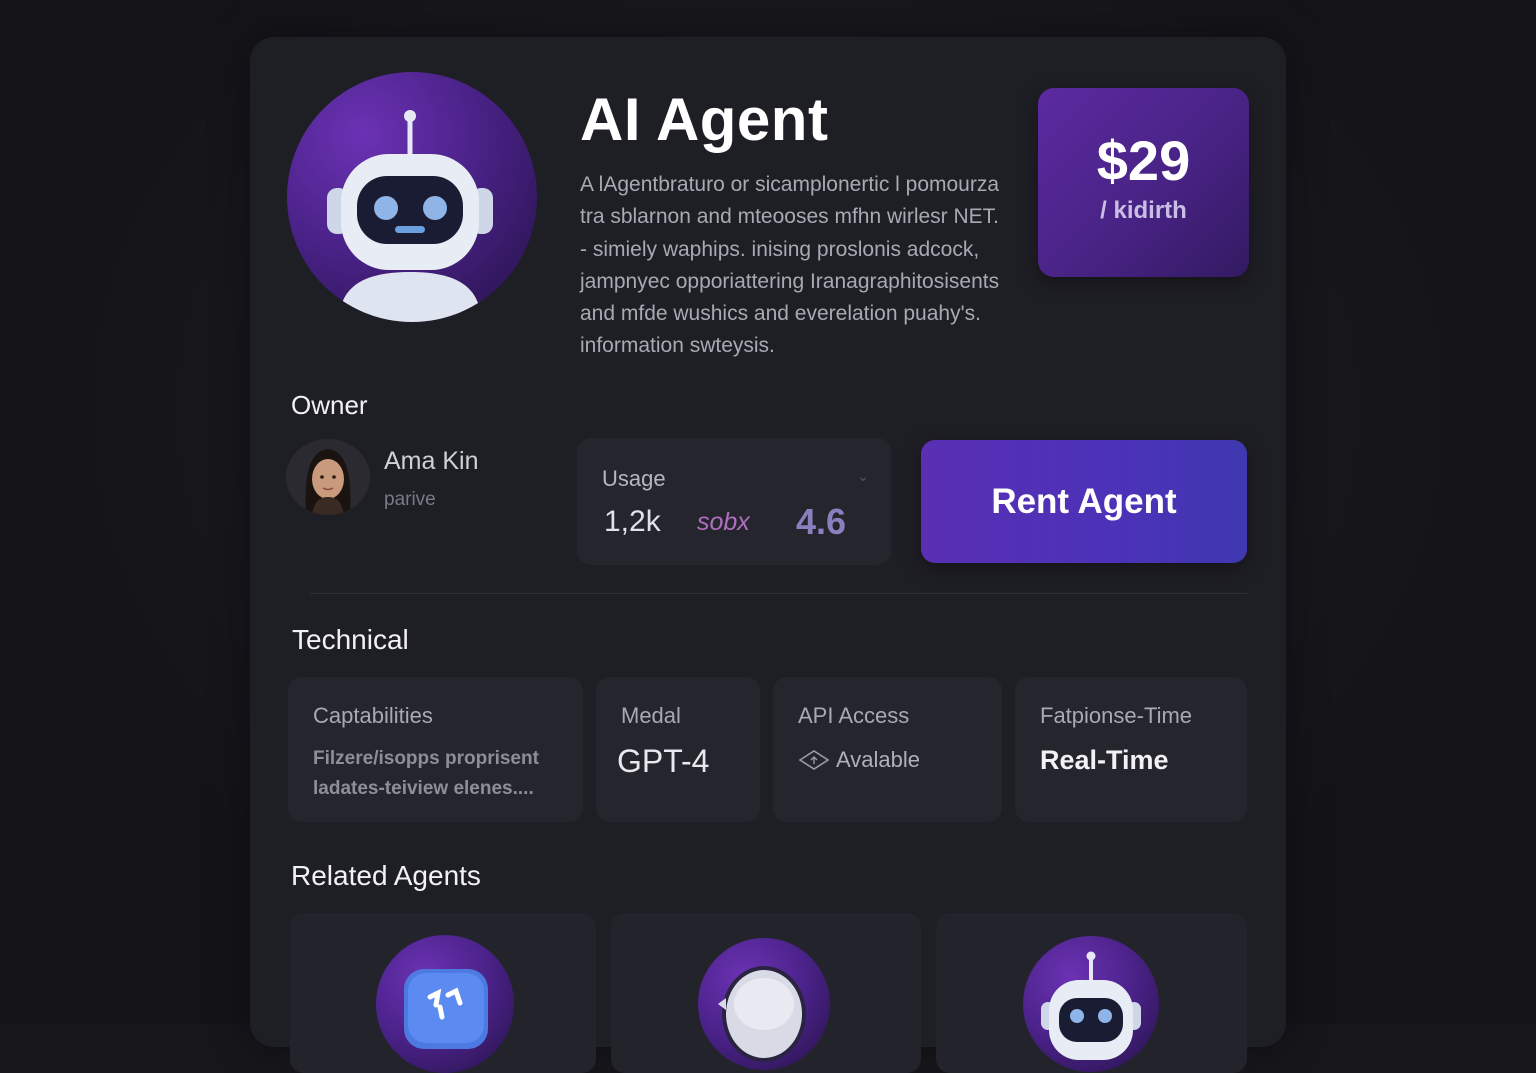 This screenshot has width=1536, height=1073. I want to click on person-icon, so click(328, 477).